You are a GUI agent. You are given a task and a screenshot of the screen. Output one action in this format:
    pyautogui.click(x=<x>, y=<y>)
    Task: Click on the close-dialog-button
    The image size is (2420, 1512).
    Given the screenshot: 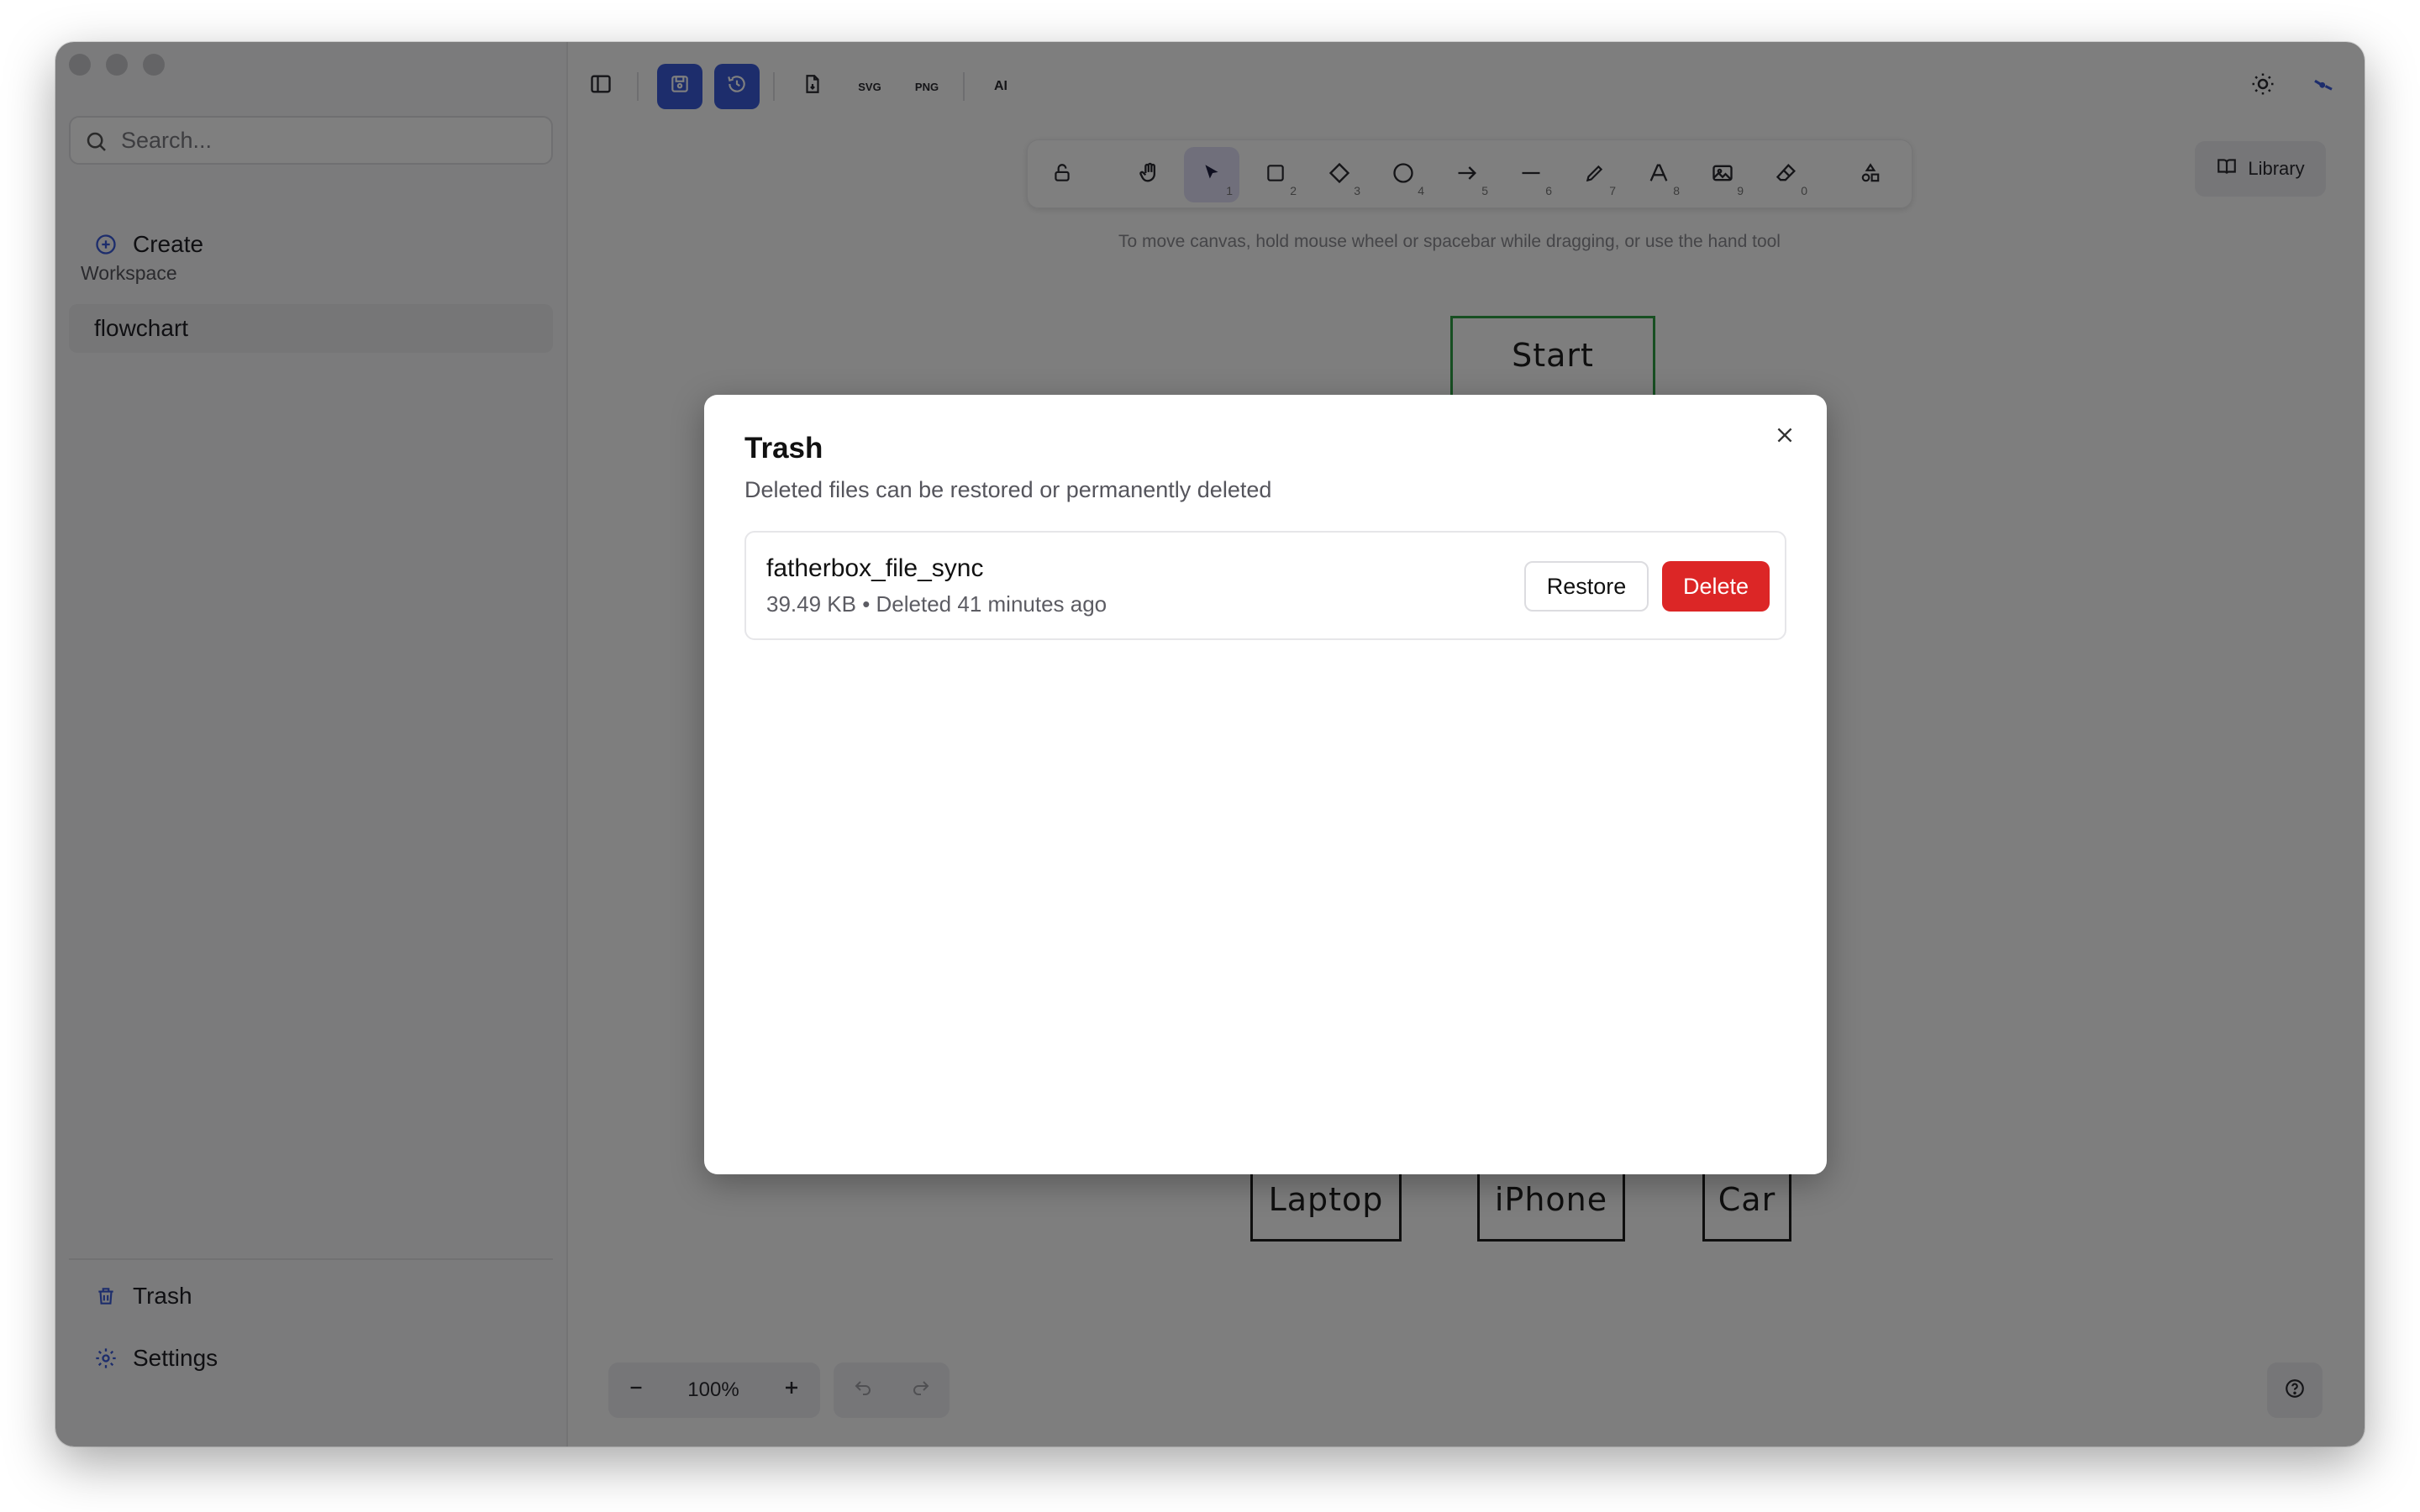 What is the action you would take?
    pyautogui.click(x=1785, y=437)
    